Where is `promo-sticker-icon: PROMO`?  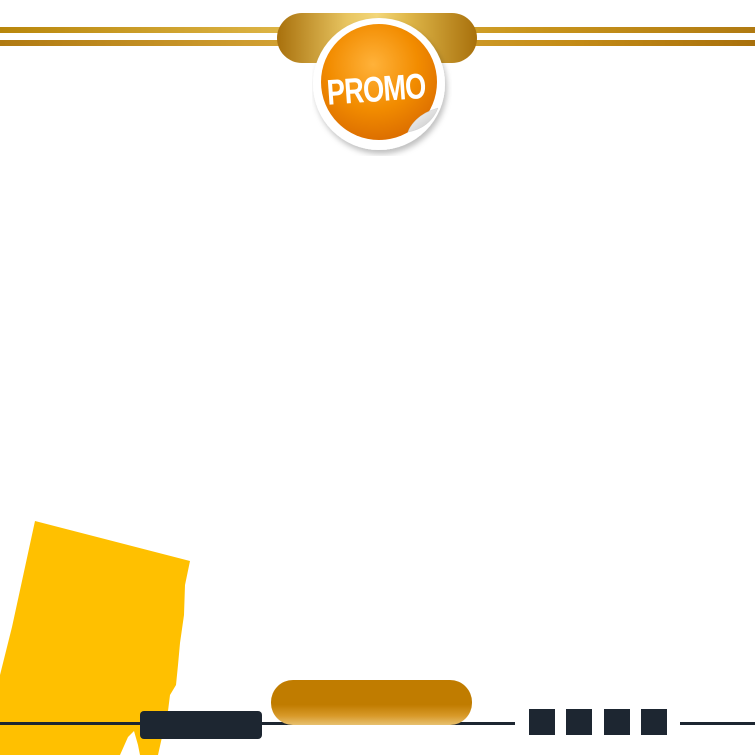
promo-sticker-icon: PROMO is located at coordinates (379, 84).